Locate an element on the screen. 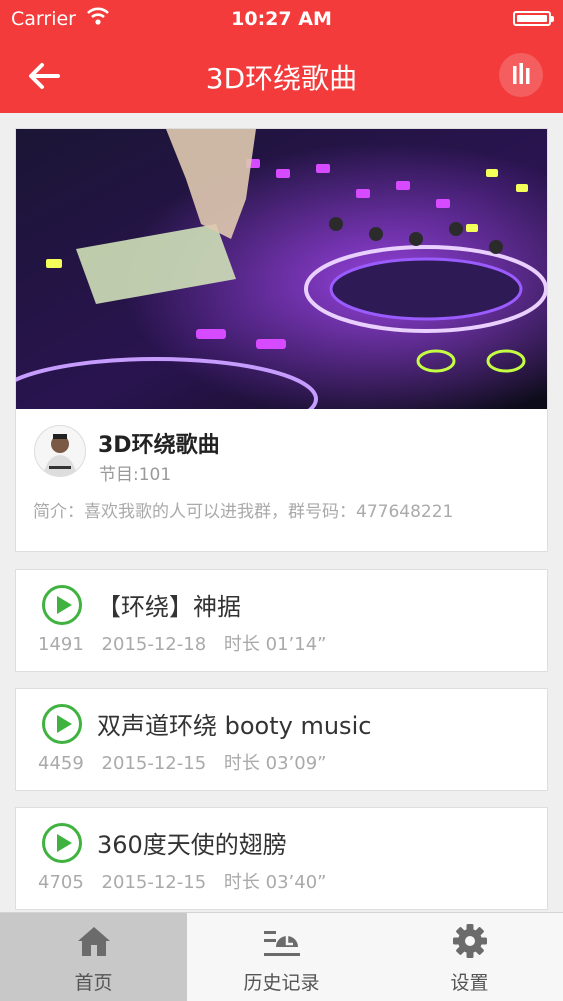 The width and height of the screenshot is (563, 1001). gear-icon is located at coordinates (470, 941).